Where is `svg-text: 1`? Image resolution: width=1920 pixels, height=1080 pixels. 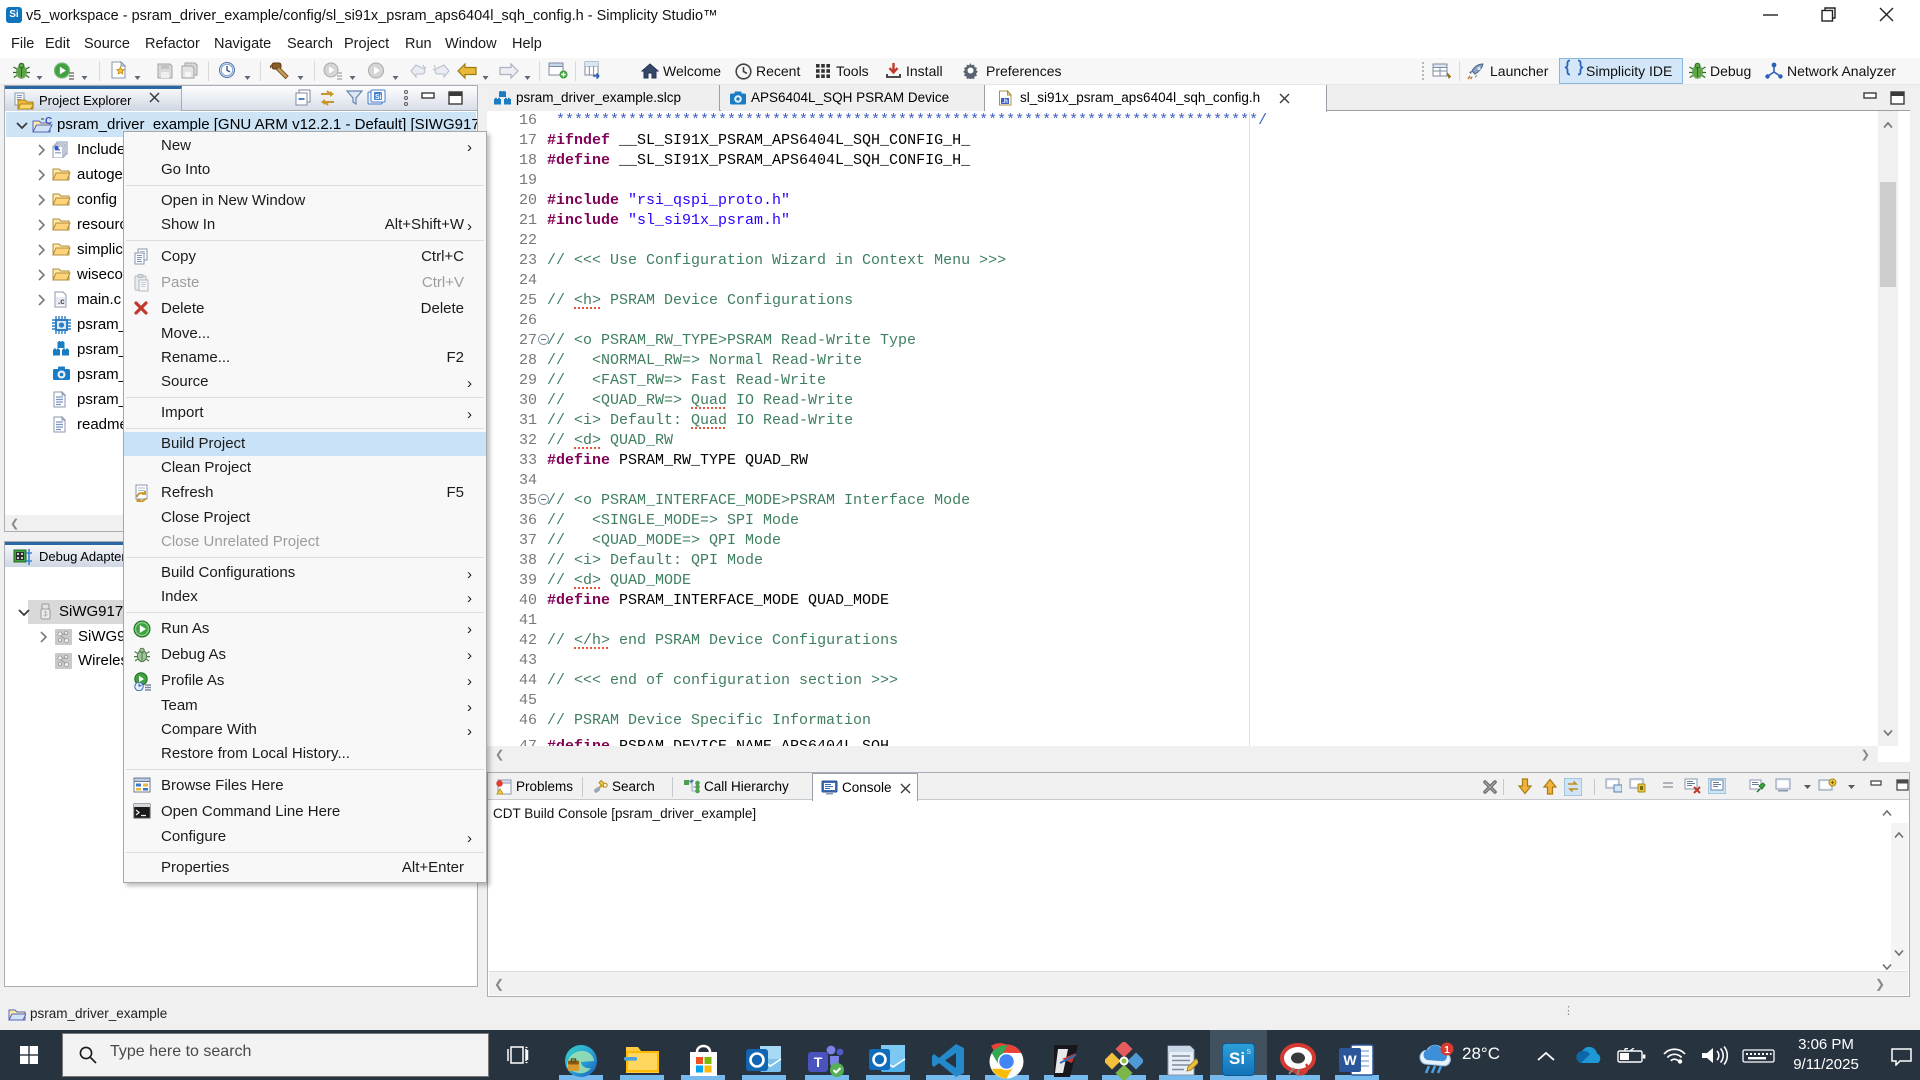 svg-text: 1 is located at coordinates (1447, 1050).